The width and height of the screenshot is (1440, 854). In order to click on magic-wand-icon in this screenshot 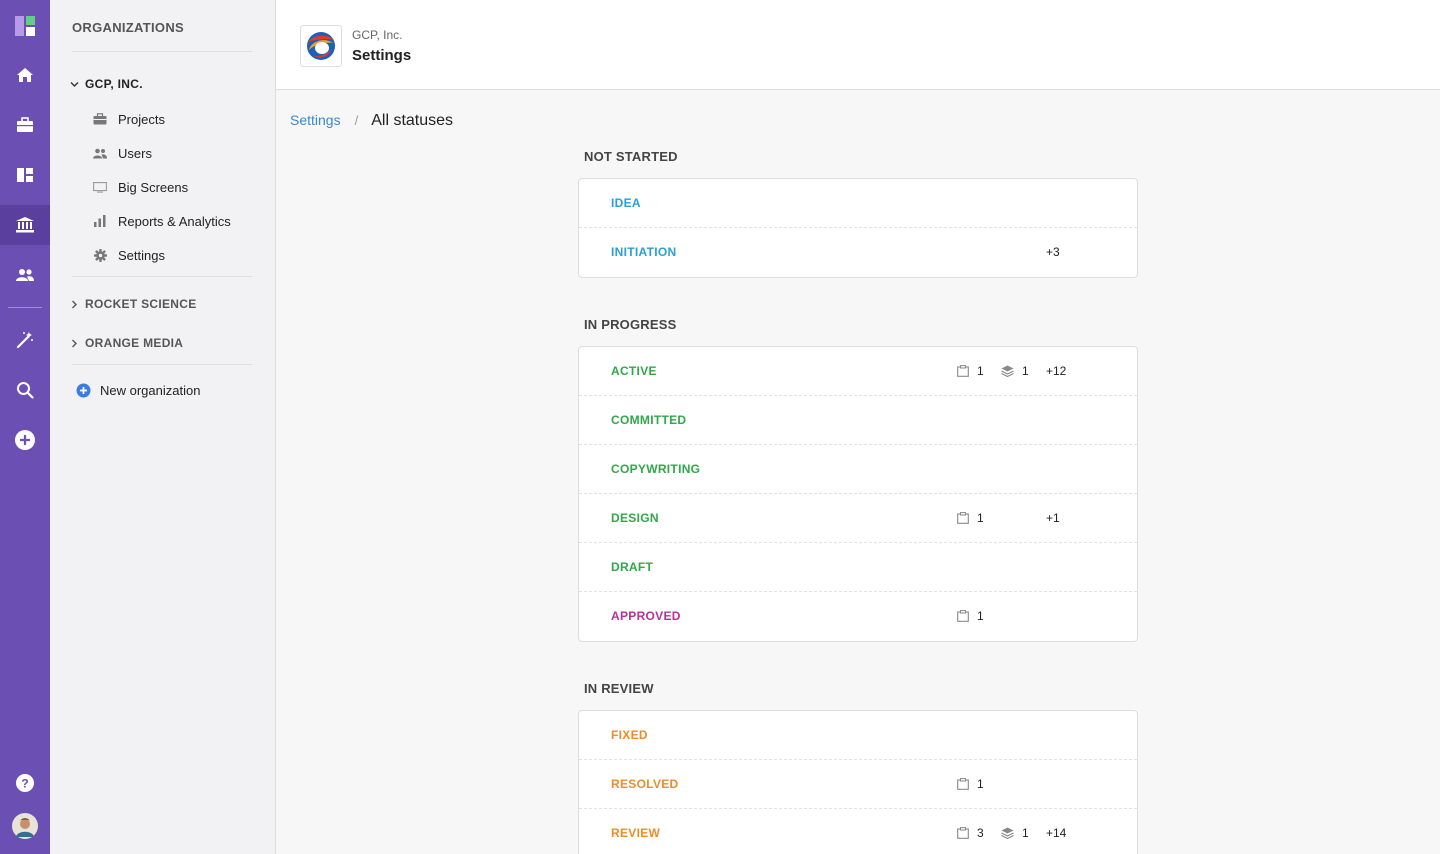, I will do `click(25, 340)`.